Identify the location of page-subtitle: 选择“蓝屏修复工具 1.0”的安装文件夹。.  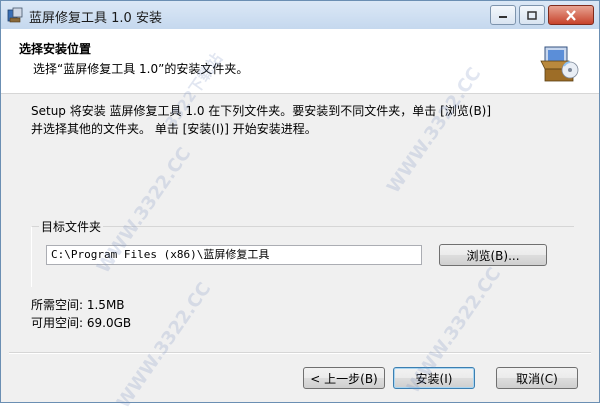
(141, 69).